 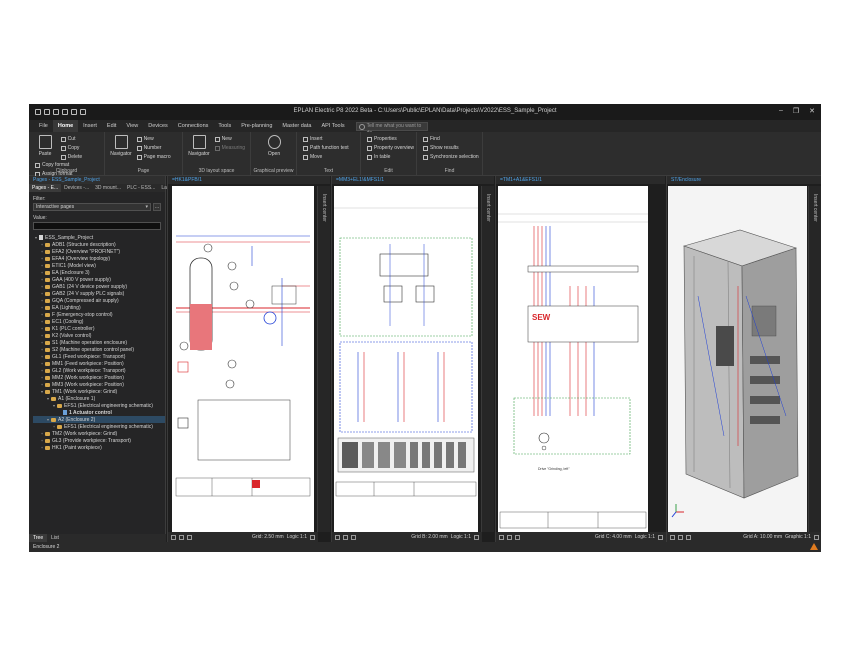 What do you see at coordinates (744, 180) in the screenshot?
I see `document-tab-4: ST/Enclosure` at bounding box center [744, 180].